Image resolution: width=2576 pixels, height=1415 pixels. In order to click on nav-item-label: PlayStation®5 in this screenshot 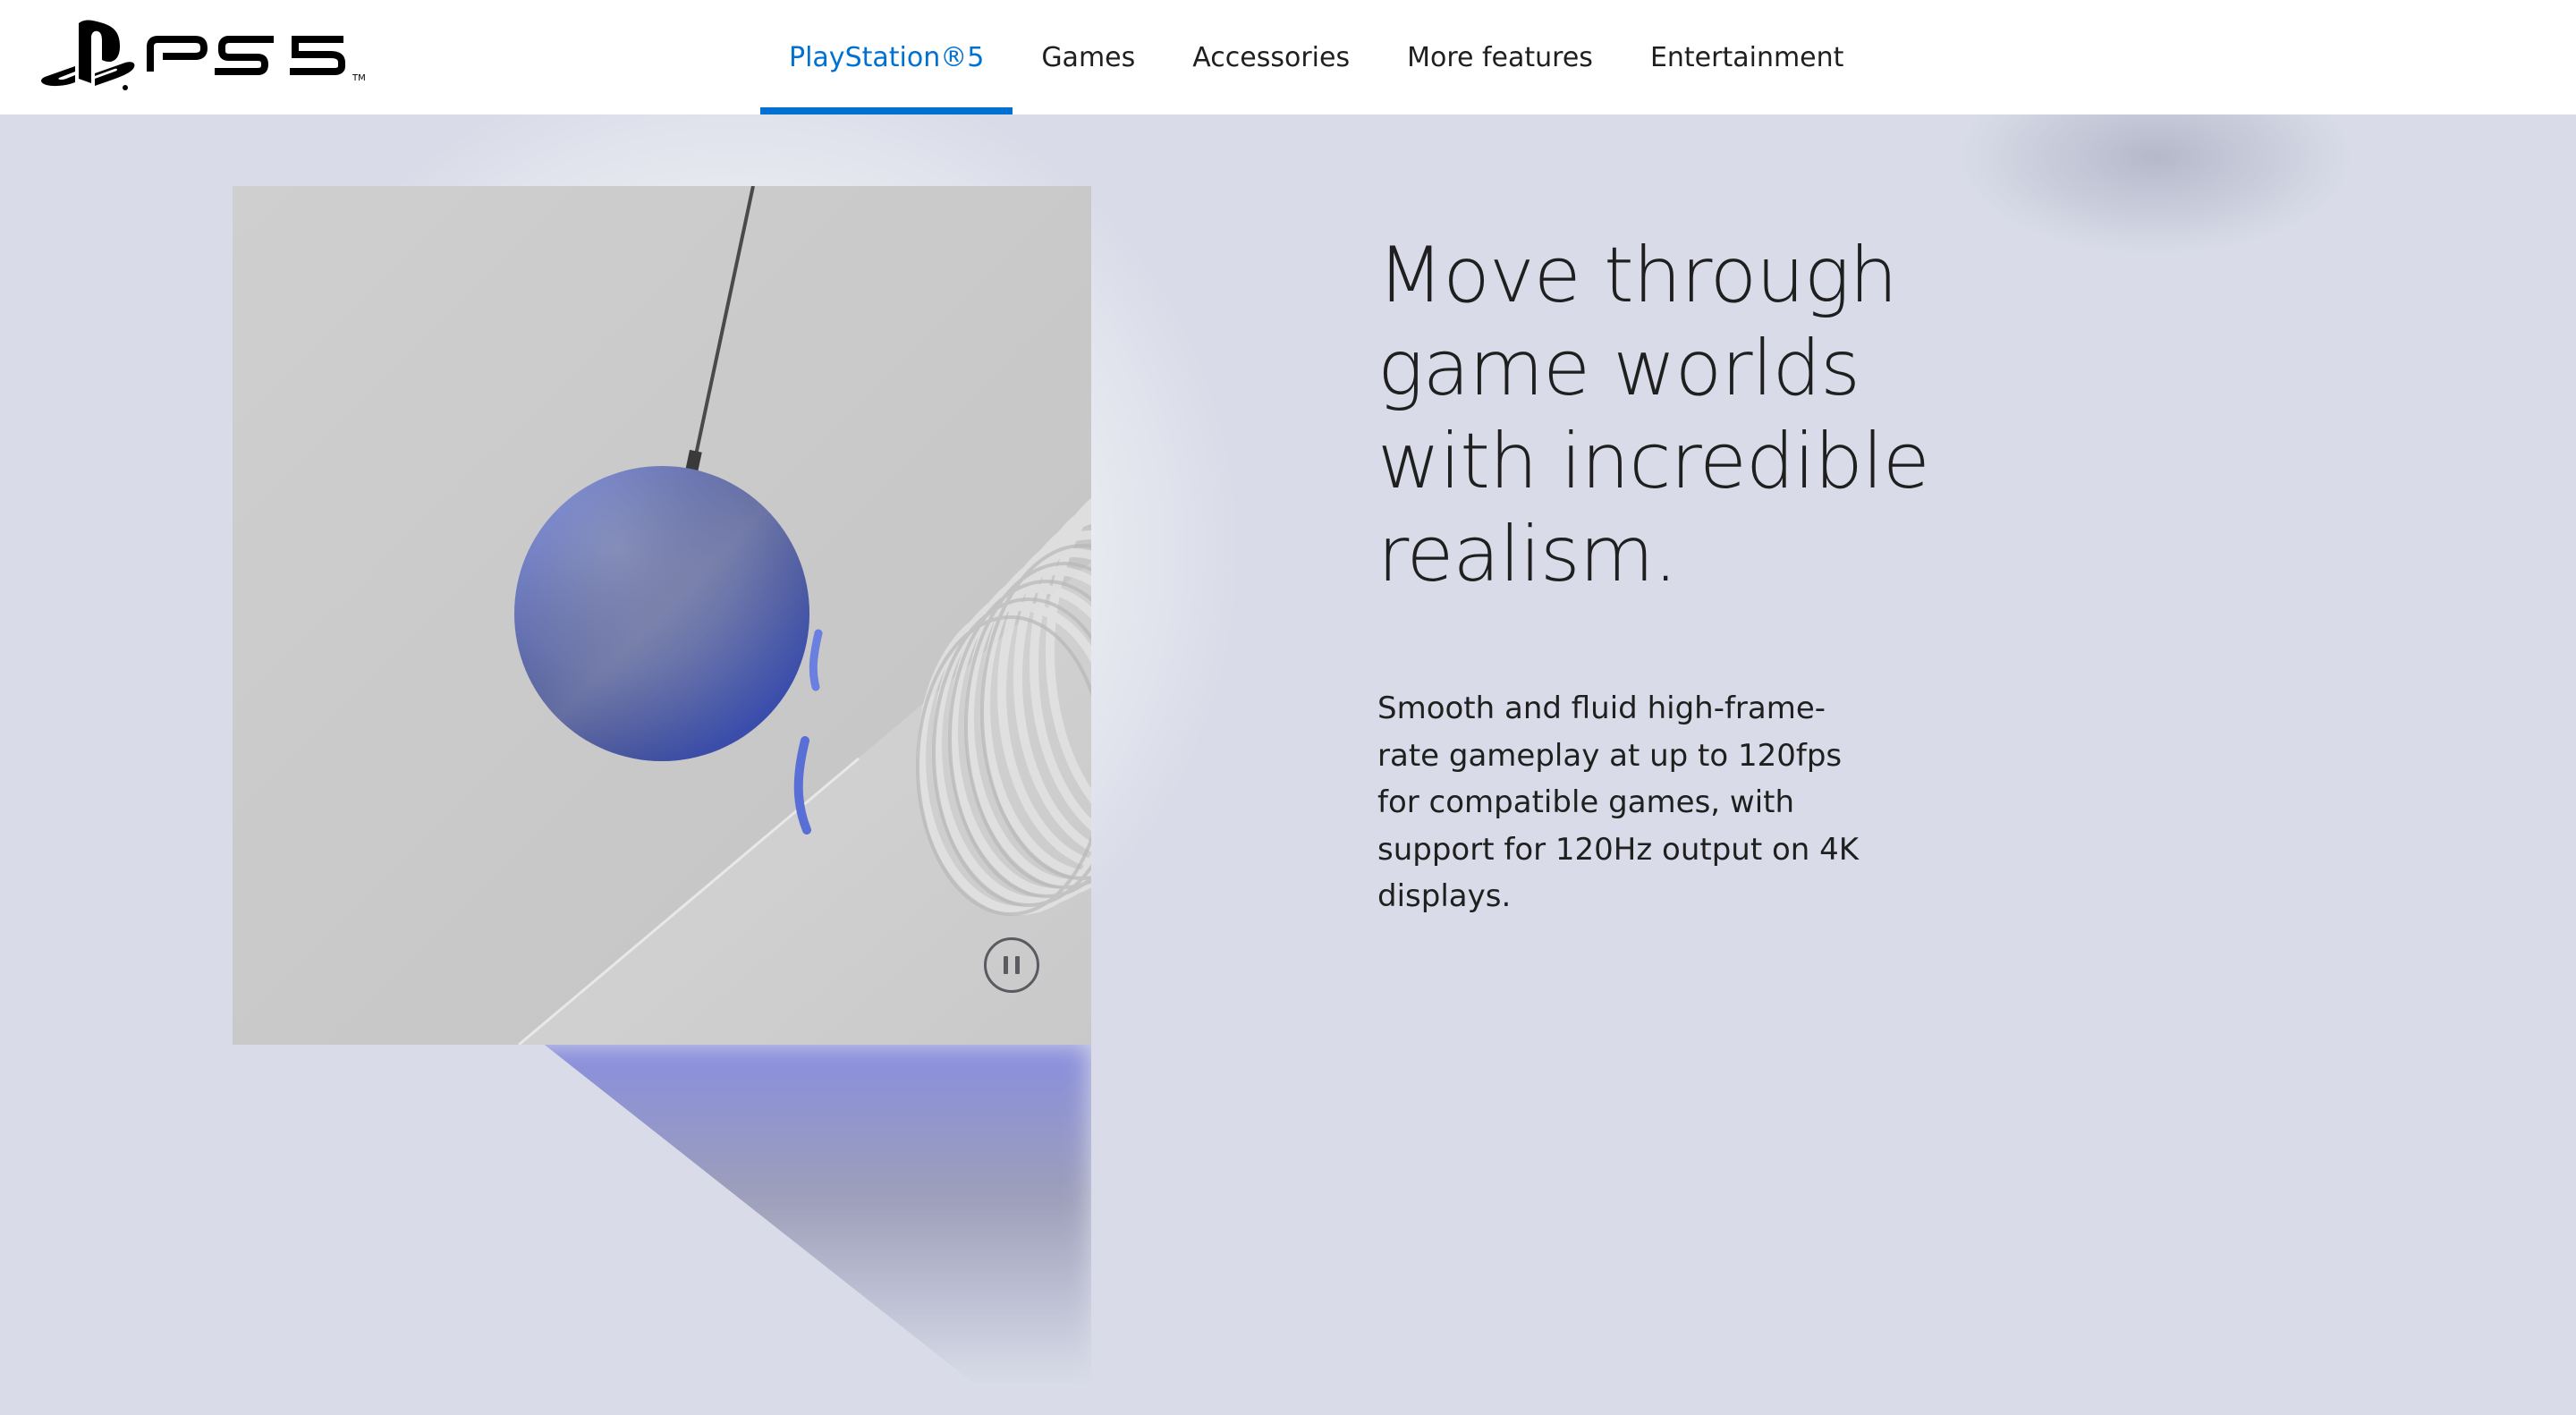, I will do `click(887, 57)`.